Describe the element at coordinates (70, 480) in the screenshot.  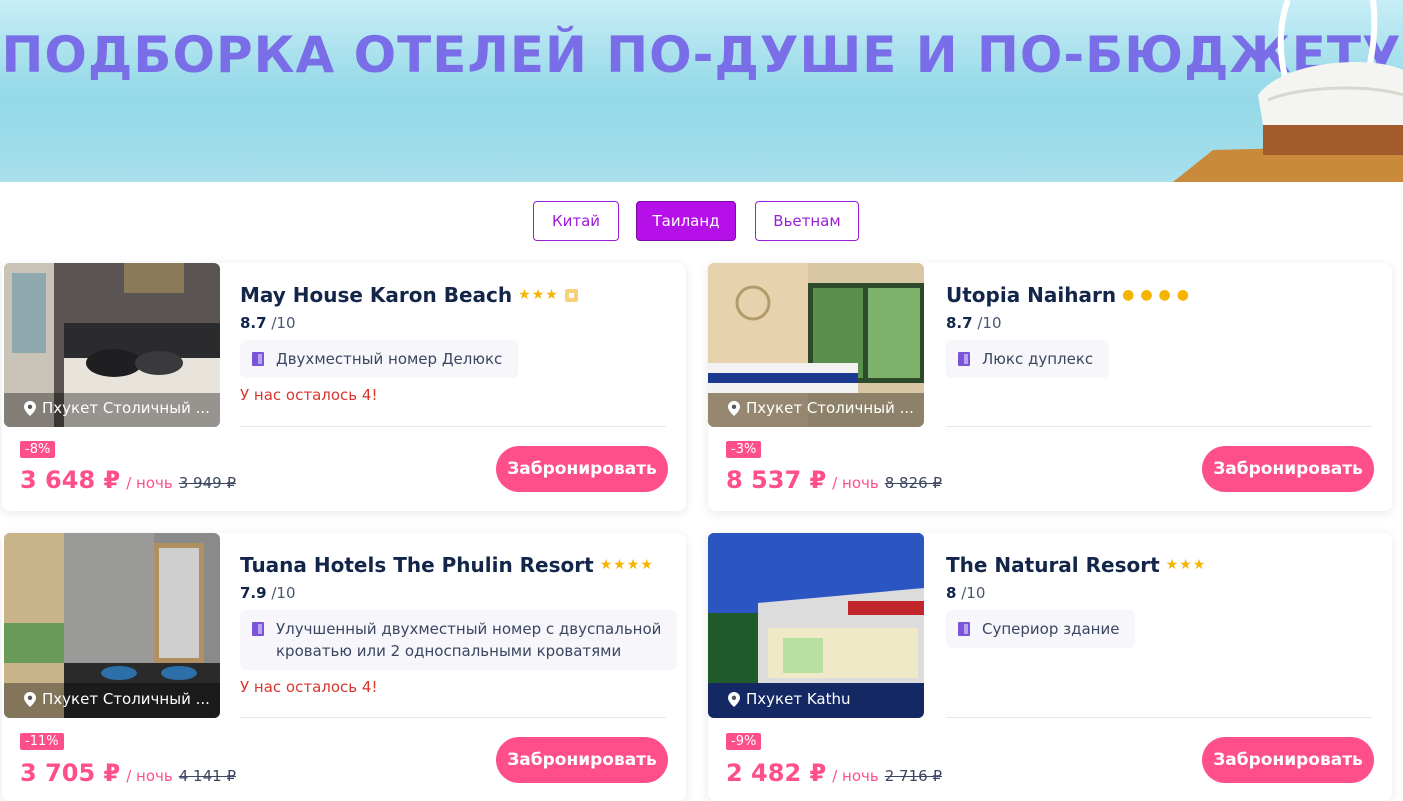
I see `current-price: 3 648 ₽` at that location.